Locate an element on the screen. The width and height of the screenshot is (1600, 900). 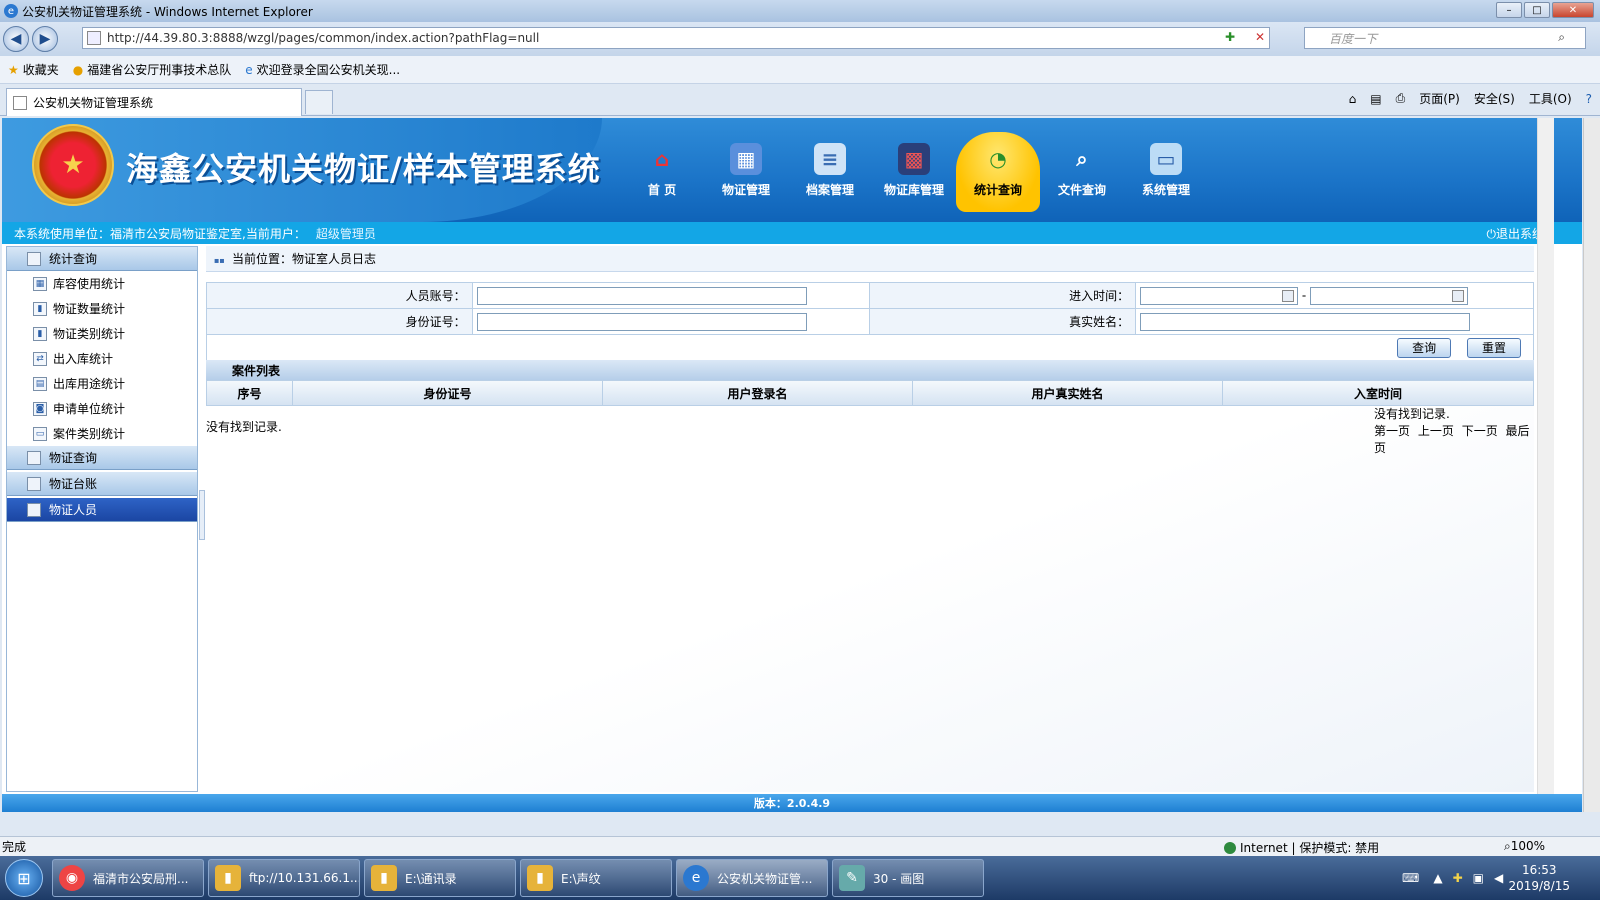
column-header: 用户登录名 is located at coordinates (758, 393).